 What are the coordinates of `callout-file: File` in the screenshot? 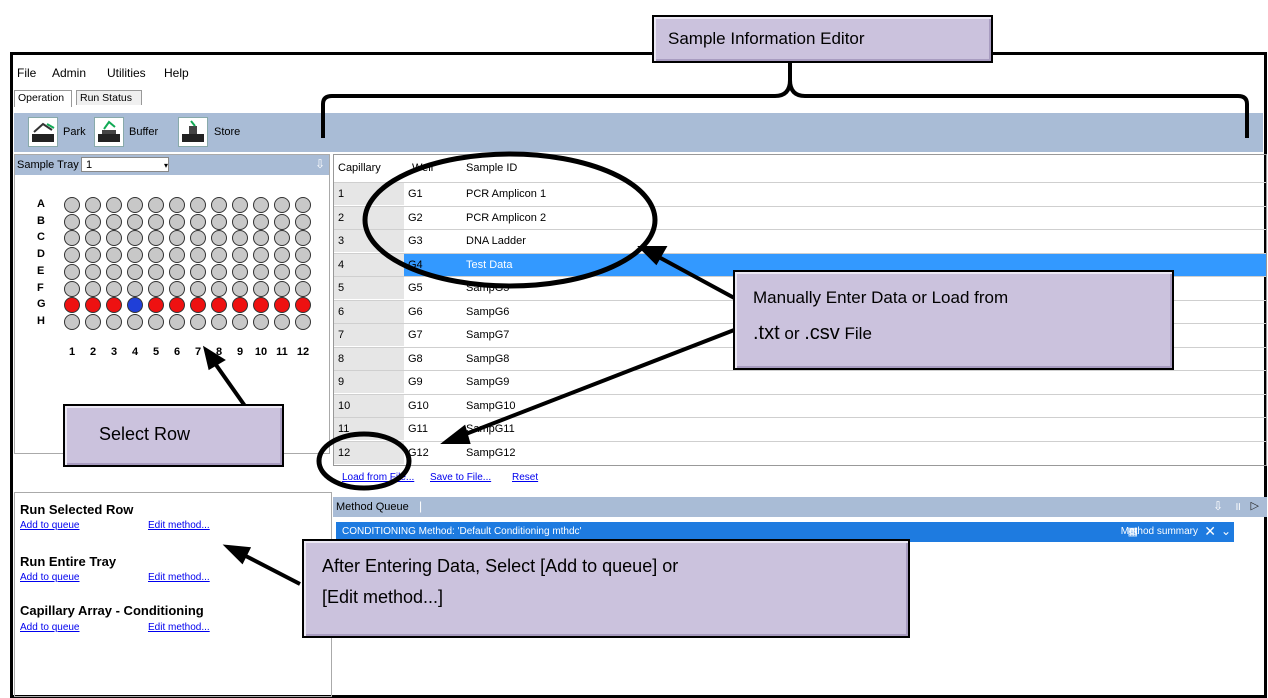 It's located at (855, 333).